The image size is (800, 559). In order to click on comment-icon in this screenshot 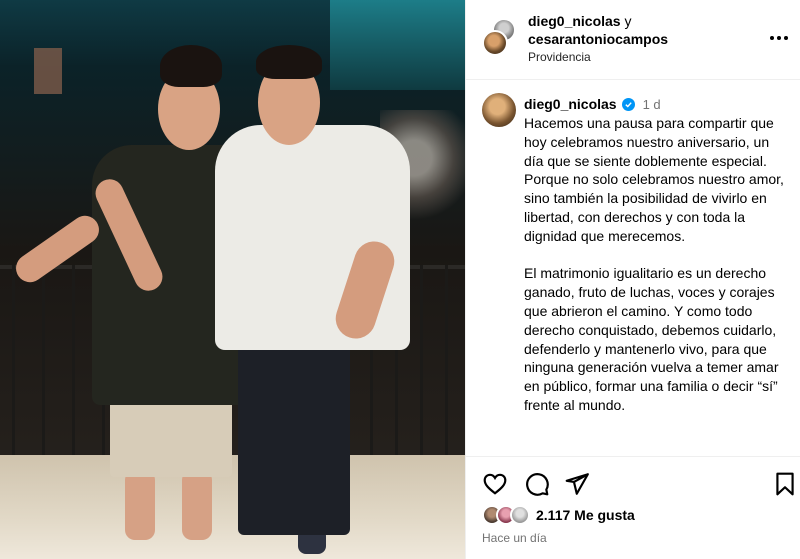, I will do `click(537, 484)`.